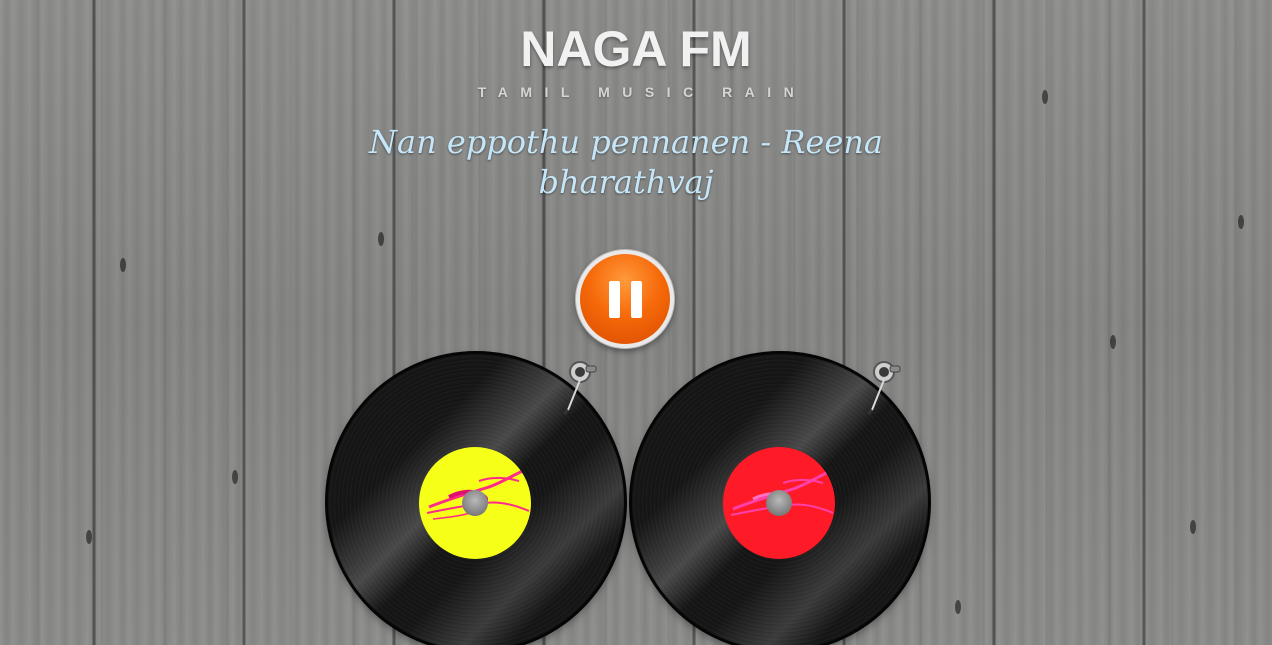 The width and height of the screenshot is (1272, 645). I want to click on turntable-right, so click(780, 499).